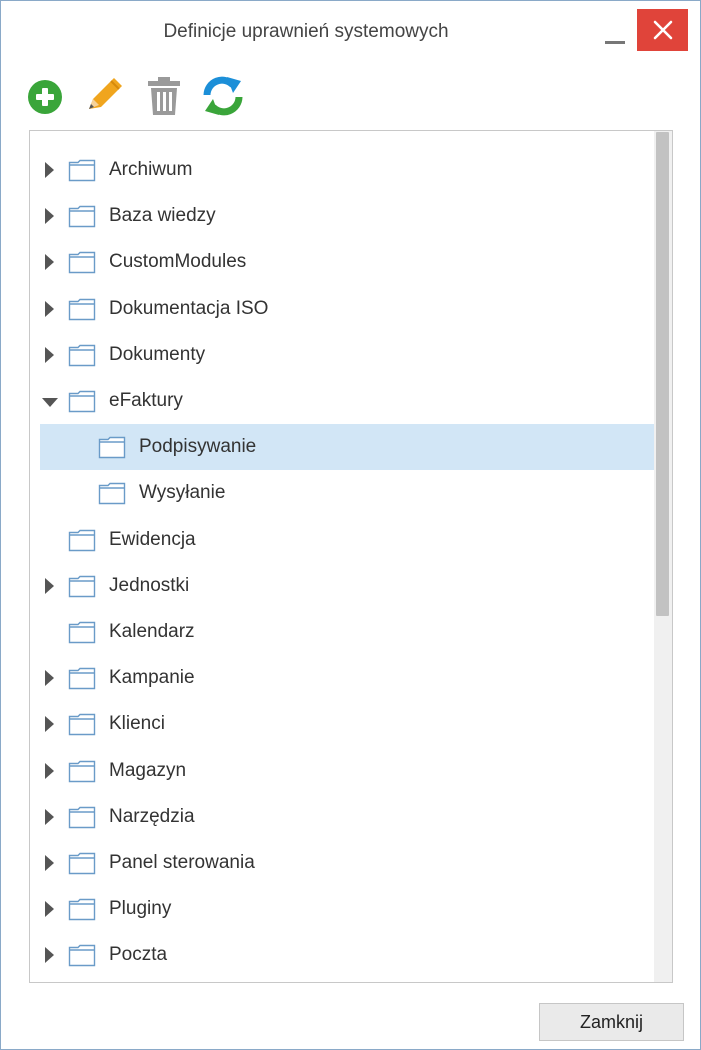 The width and height of the screenshot is (701, 1050). Describe the element at coordinates (348, 216) in the screenshot. I see `tree-item: Baza wiedzy` at that location.